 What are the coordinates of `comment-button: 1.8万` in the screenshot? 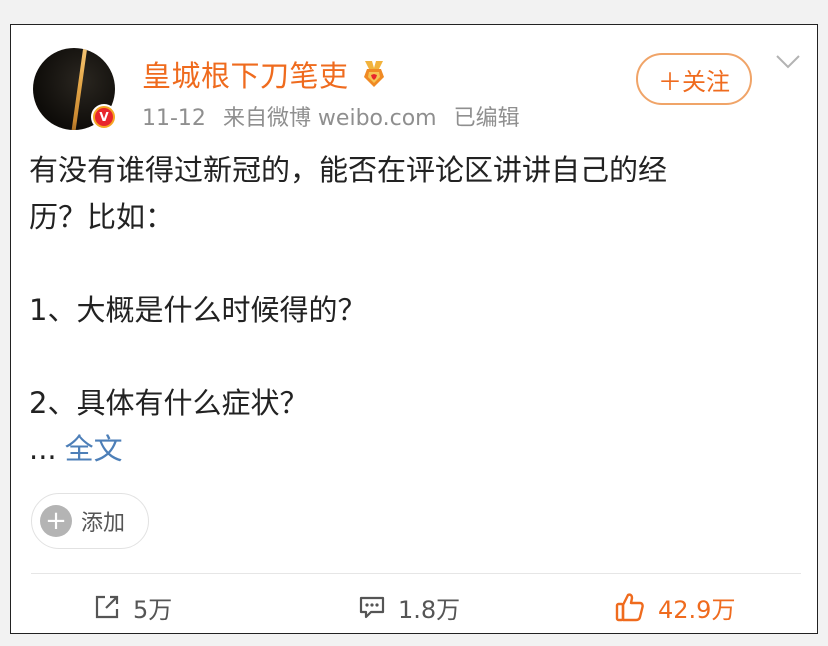 It's located at (409, 607).